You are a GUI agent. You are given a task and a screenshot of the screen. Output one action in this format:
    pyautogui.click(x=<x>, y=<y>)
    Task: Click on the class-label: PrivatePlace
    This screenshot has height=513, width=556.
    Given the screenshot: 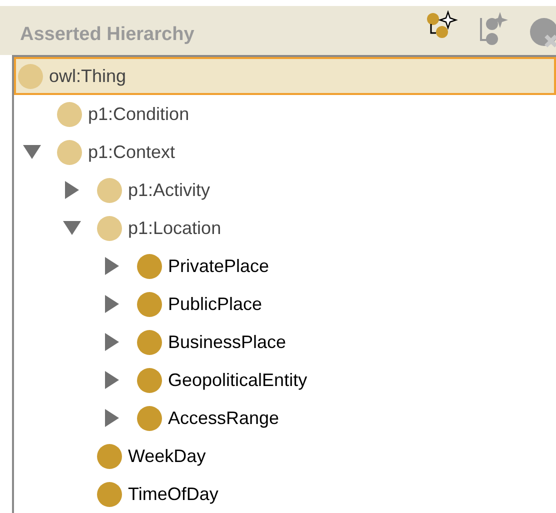 What is the action you would take?
    pyautogui.click(x=219, y=266)
    